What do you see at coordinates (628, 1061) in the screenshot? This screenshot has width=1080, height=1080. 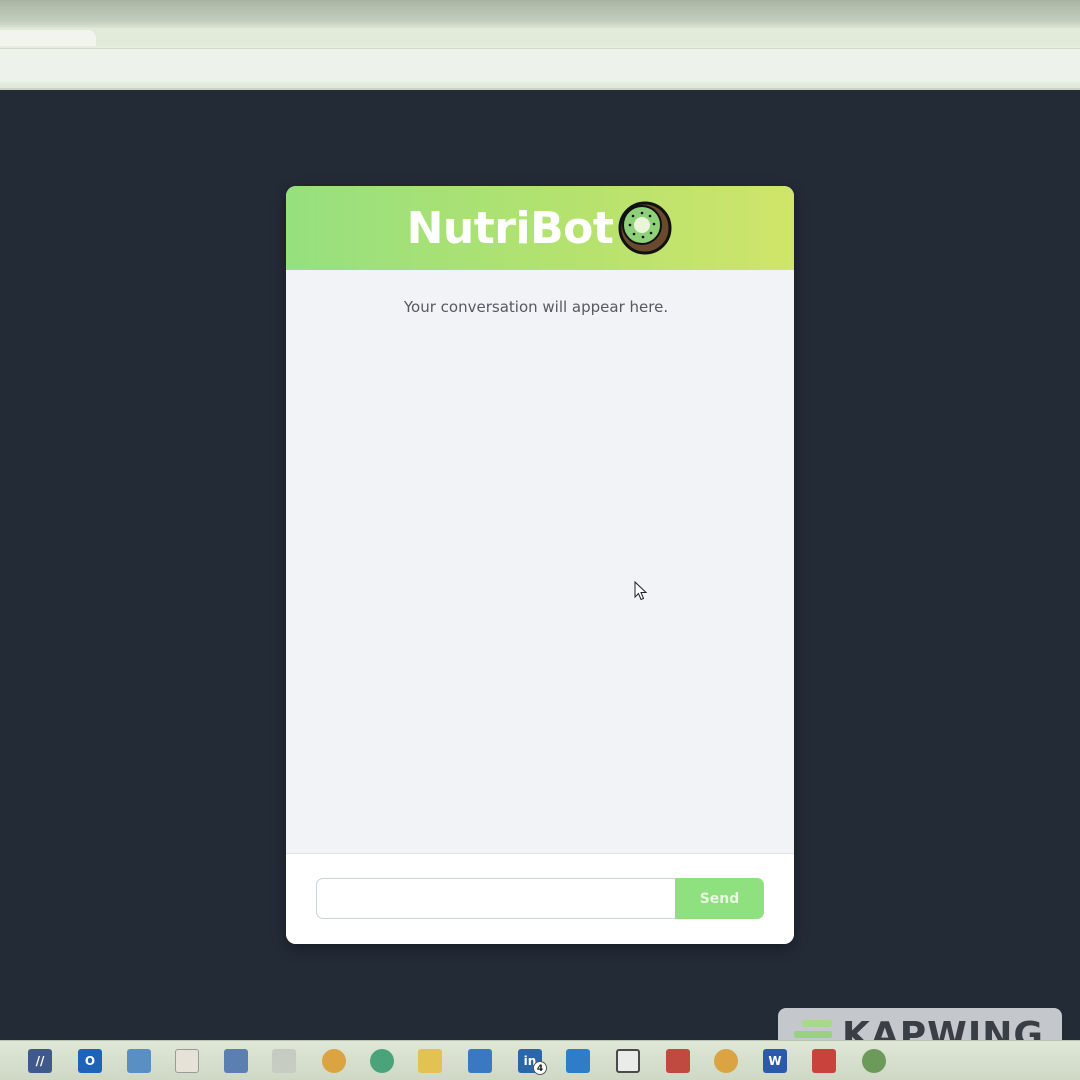 I see `app-g-icon` at bounding box center [628, 1061].